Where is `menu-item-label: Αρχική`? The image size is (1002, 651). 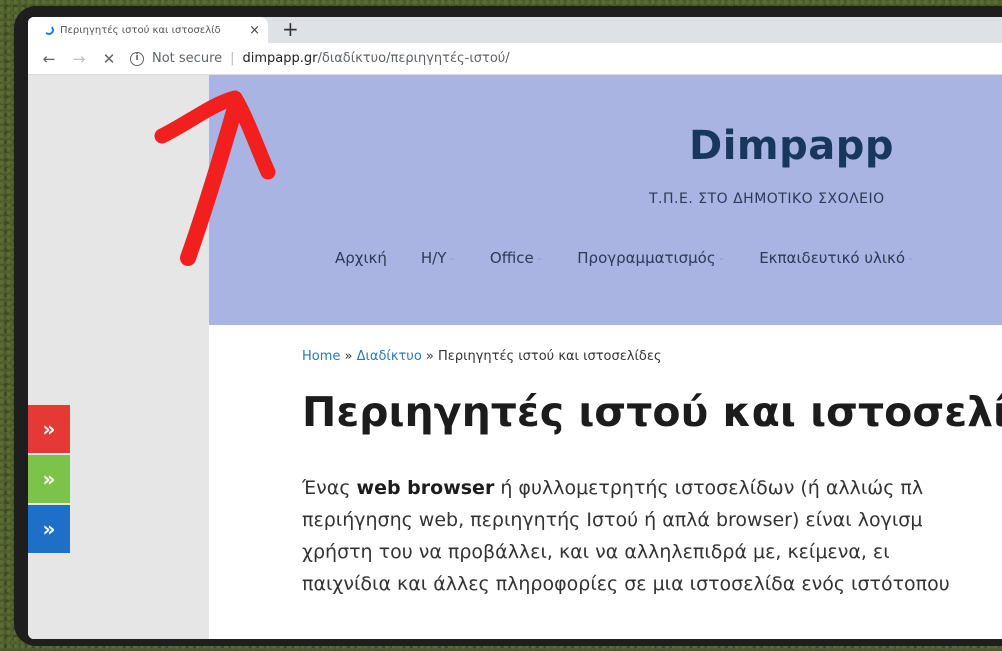
menu-item-label: Αρχική is located at coordinates (361, 258).